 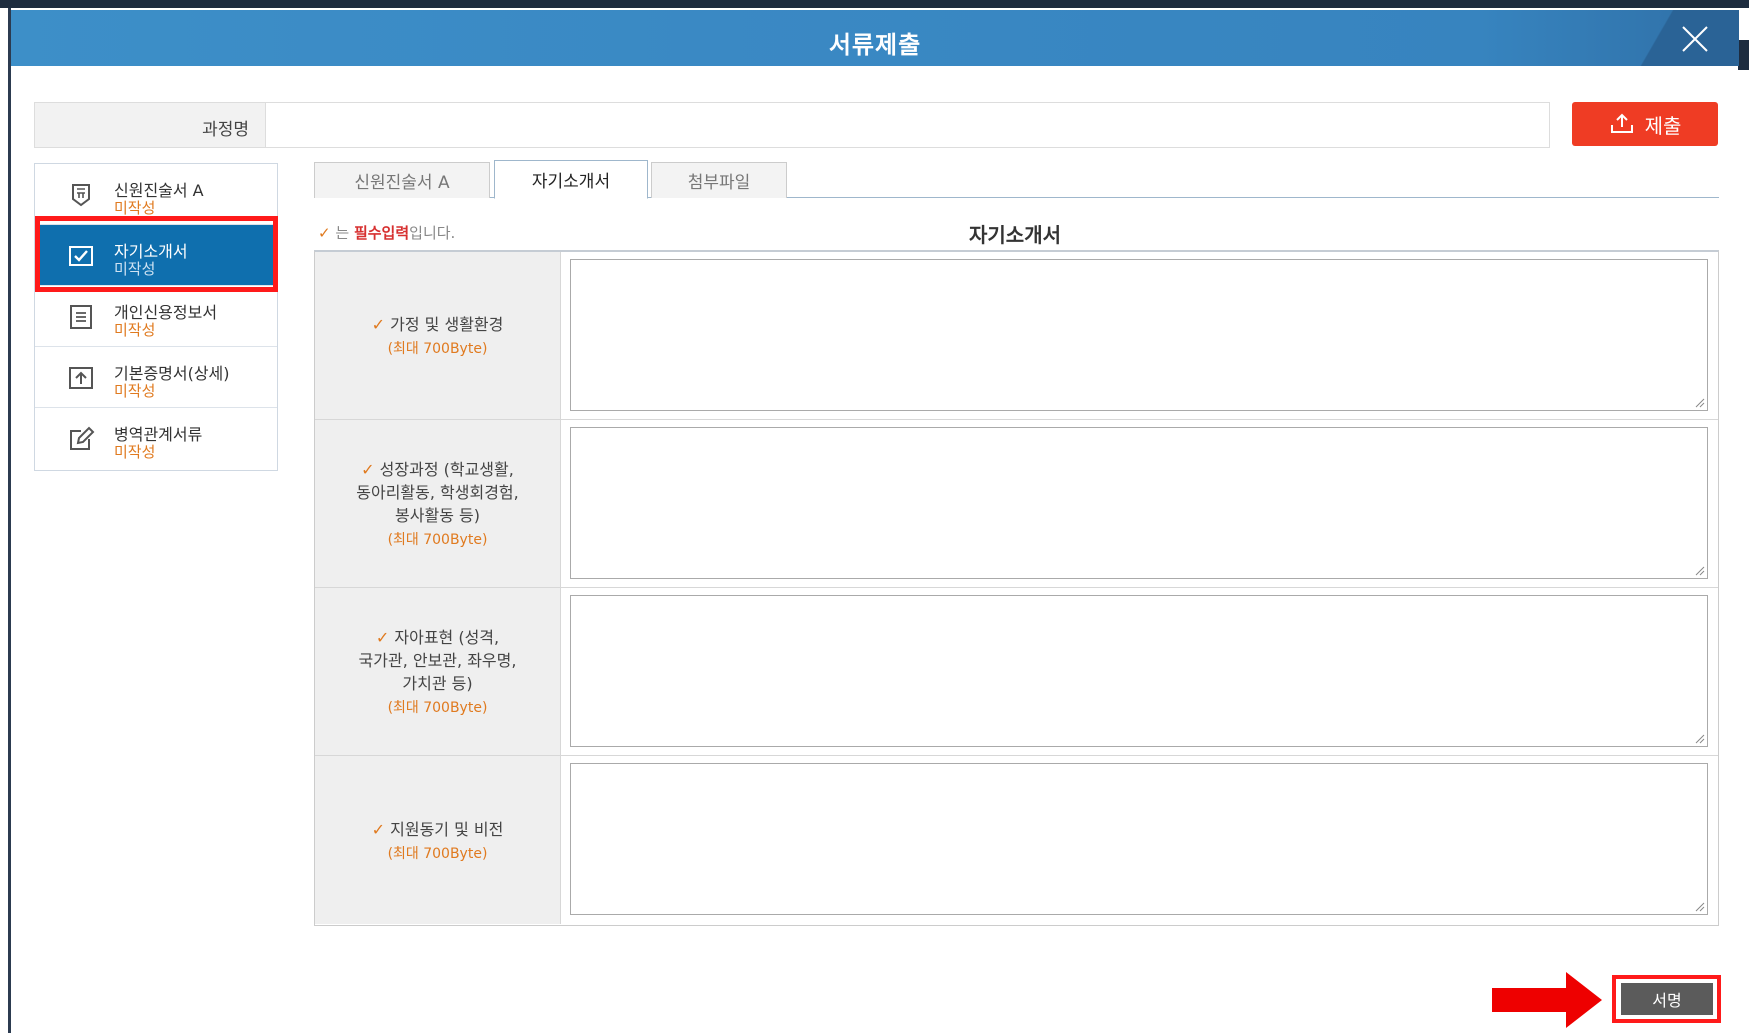 I want to click on field-label-cell: ✓ 지원동기 및 비전 (최대 700Byte), so click(x=438, y=840).